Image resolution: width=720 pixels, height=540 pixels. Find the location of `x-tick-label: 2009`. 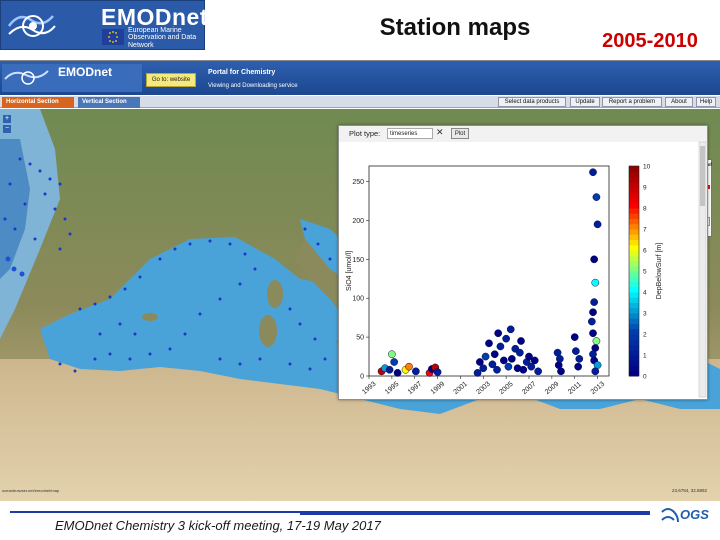

x-tick-label: 2009 is located at coordinates (552, 388).